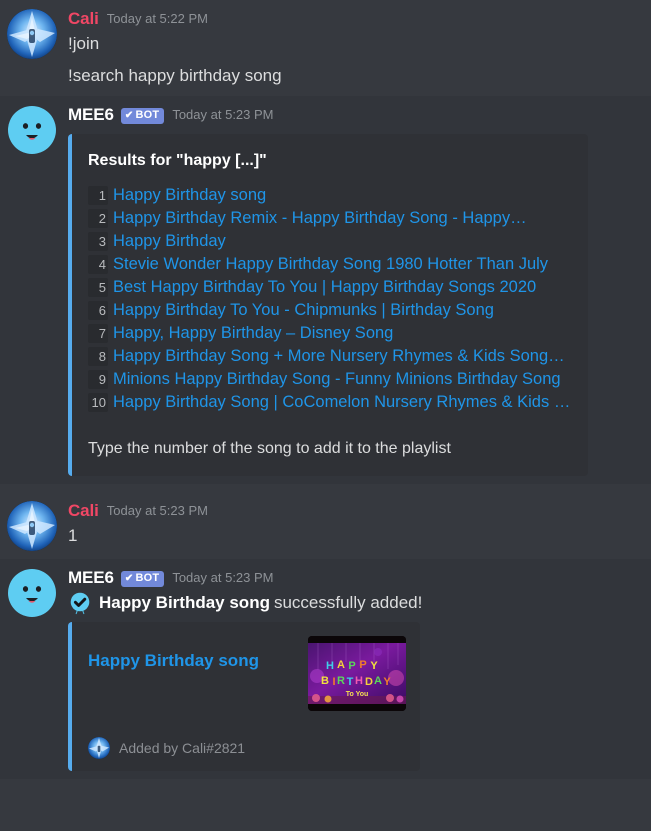  I want to click on result-number: 10, so click(98, 402).